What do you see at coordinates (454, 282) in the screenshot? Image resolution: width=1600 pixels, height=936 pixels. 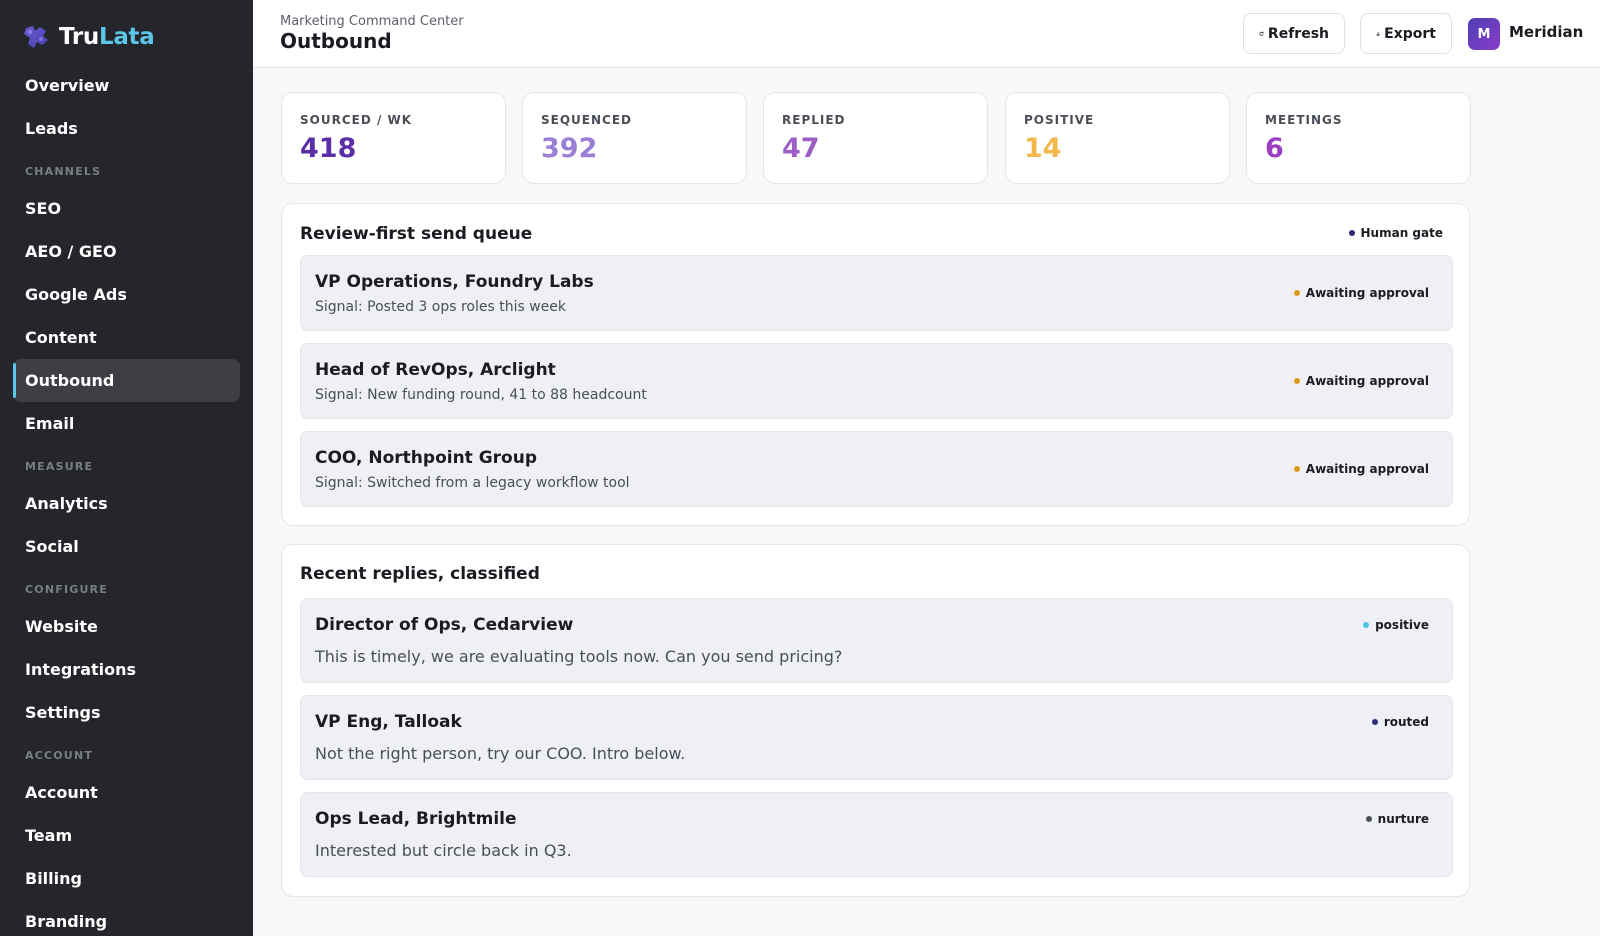 I see `queue-item-title: VP Operations, Foundry Labs` at bounding box center [454, 282].